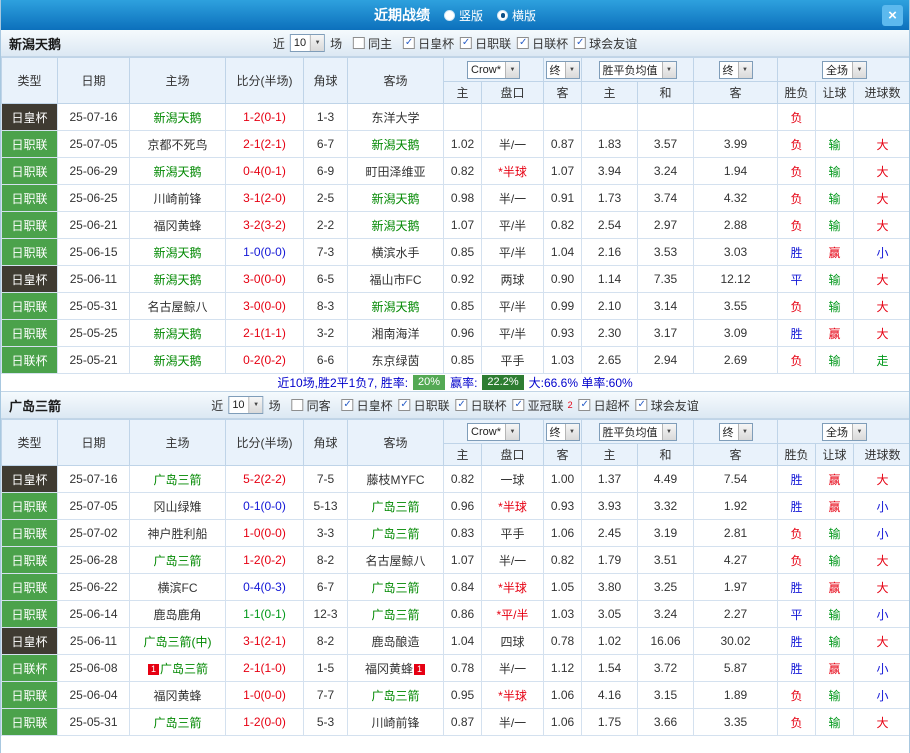 The image size is (910, 753). Describe the element at coordinates (395, 172) in the screenshot. I see `away-team-name: 町田泽维亚` at that location.